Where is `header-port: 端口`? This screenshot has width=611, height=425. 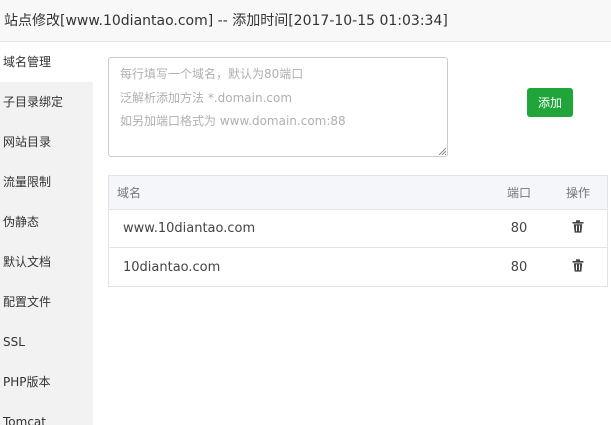
header-port: 端口 is located at coordinates (518, 193).